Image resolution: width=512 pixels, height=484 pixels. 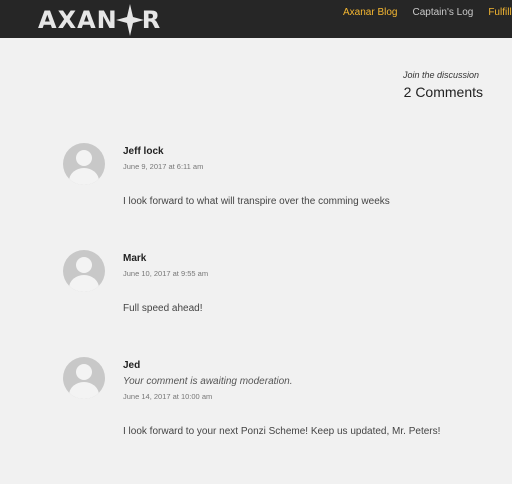 I want to click on main-nav: Axanar Blog Captain's Log Fulfillmen, so click(x=427, y=12).